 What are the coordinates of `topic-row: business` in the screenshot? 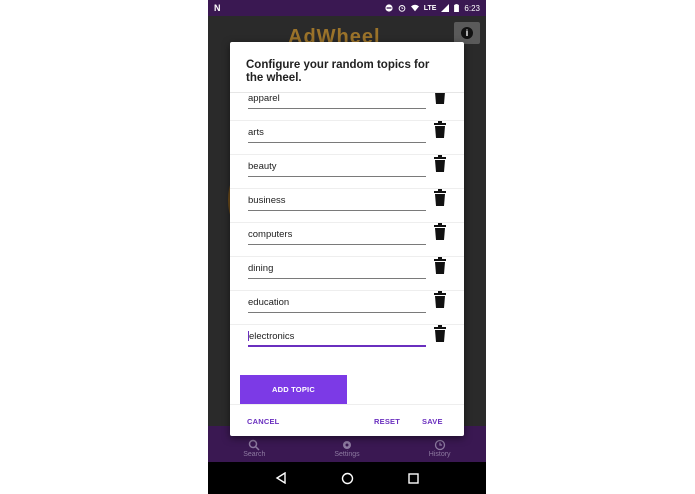 It's located at (347, 206).